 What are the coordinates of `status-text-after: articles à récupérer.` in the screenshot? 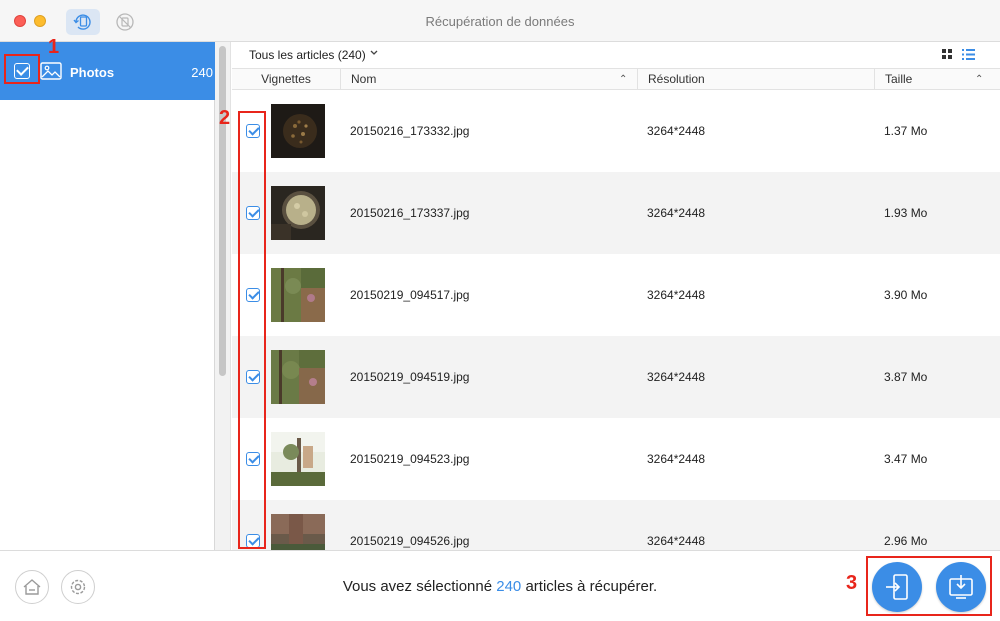 It's located at (589, 586).